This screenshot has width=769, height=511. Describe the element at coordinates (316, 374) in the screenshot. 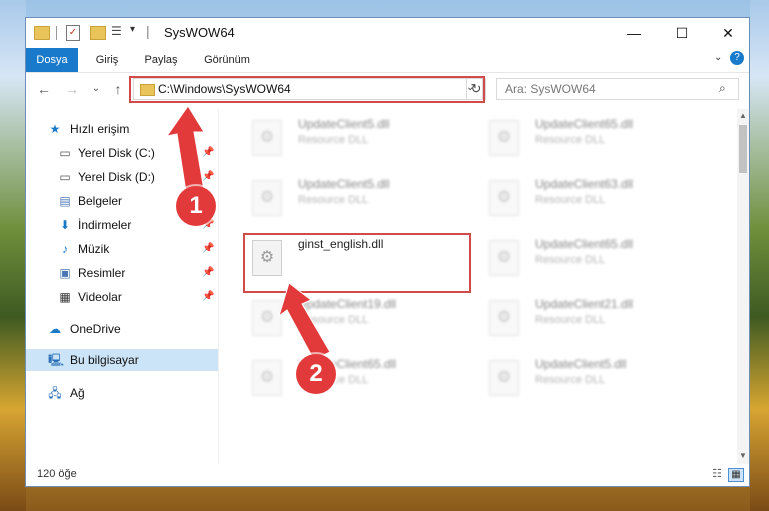

I see `step-2-badge: 2` at that location.